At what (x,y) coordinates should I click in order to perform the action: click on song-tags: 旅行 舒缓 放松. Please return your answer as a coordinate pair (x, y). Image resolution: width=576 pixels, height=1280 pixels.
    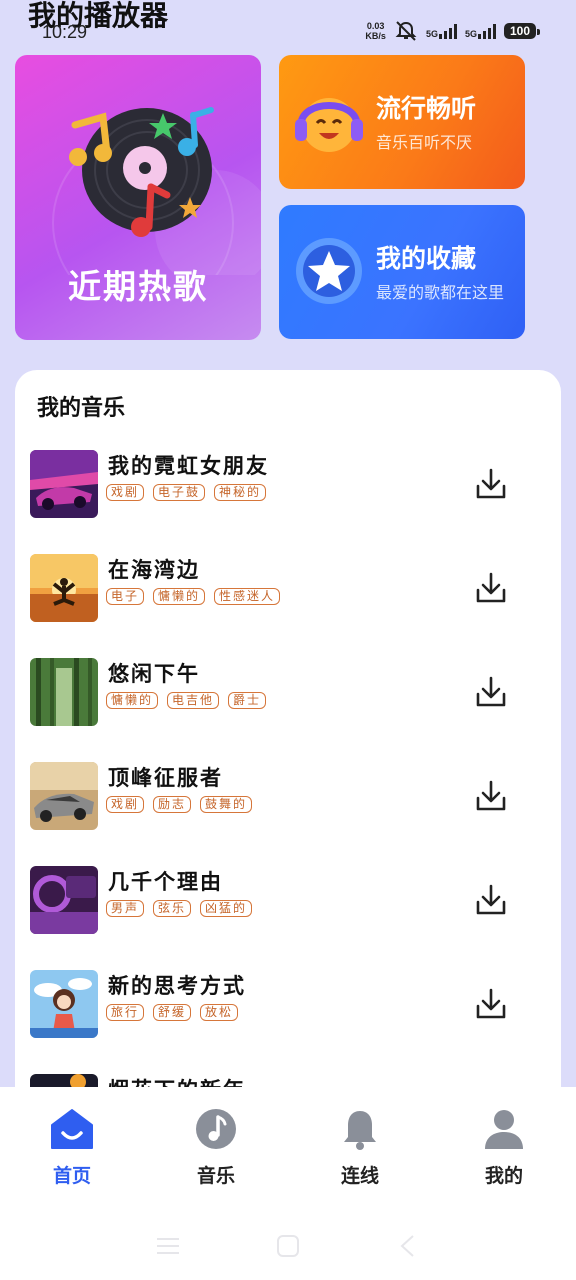
    Looking at the image, I should click on (172, 1012).